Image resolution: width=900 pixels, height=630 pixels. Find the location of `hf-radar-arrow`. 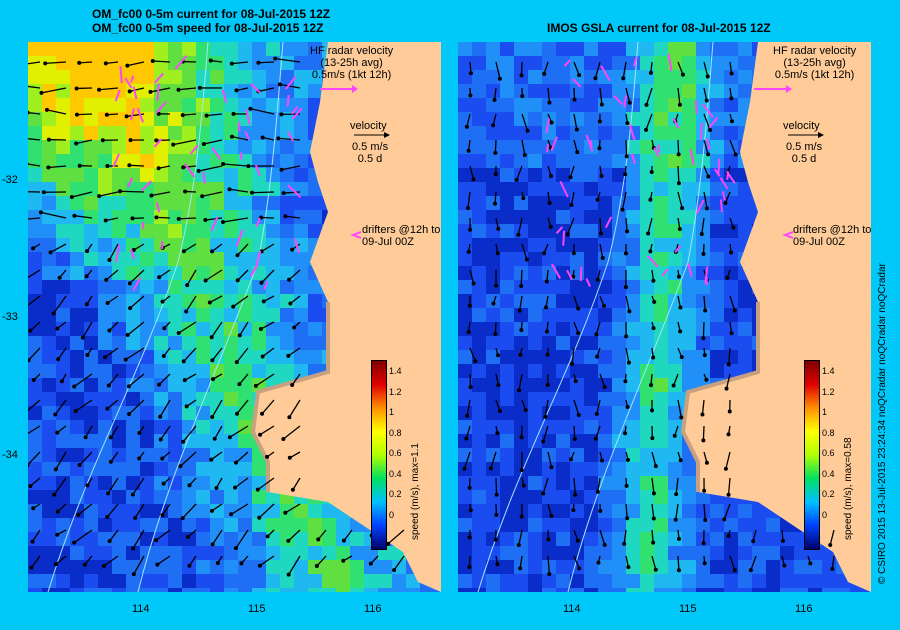

hf-radar-arrow is located at coordinates (721, 205).